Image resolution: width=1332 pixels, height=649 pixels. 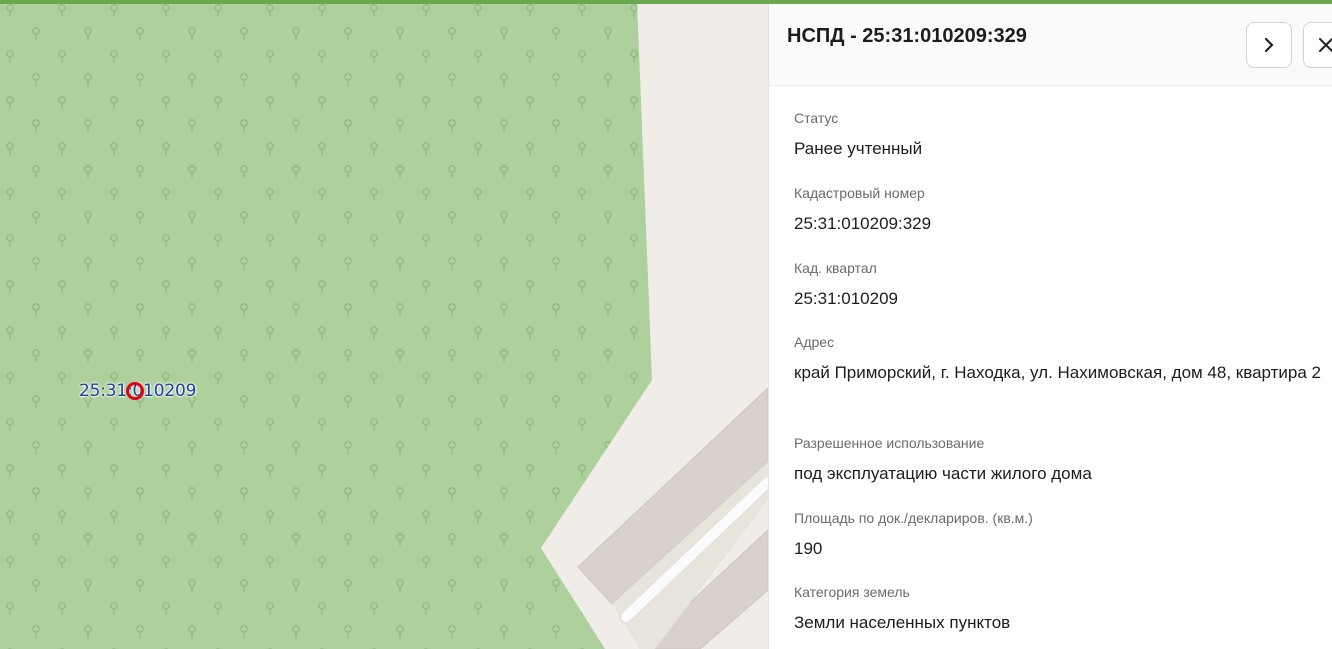 I want to click on field-cadastral-number: Кадастровый номер 25:31:010209:329, so click(x=1059, y=221).